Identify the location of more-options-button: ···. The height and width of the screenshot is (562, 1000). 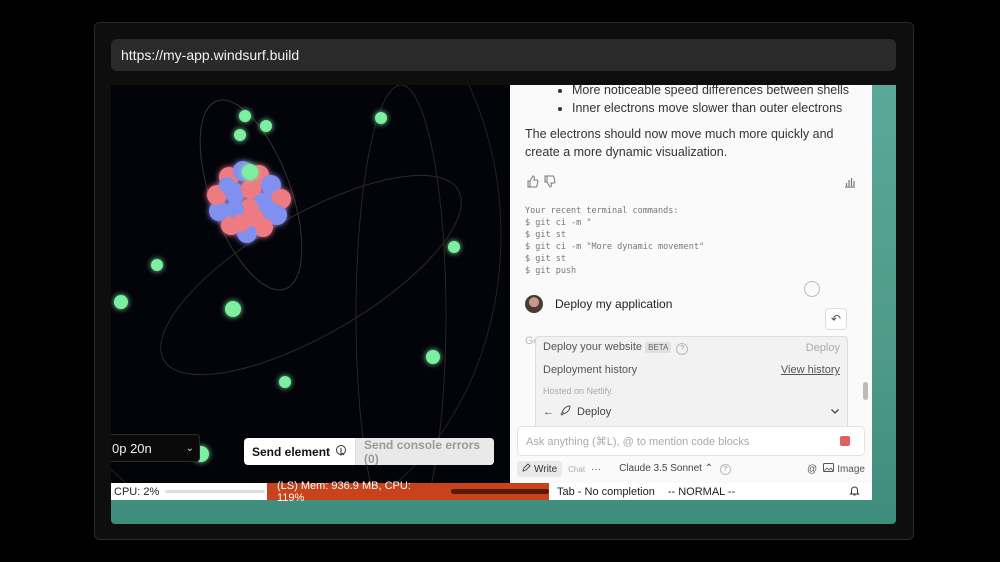
(596, 469).